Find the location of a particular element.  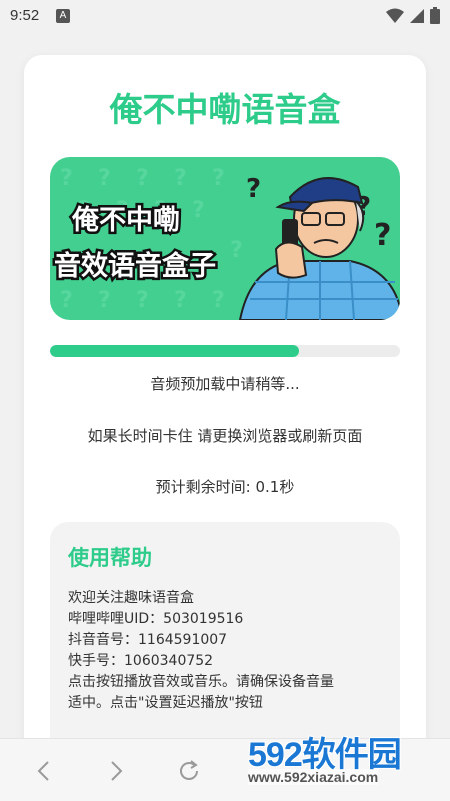

help-line: 快手号：1060340752 is located at coordinates (141, 661).